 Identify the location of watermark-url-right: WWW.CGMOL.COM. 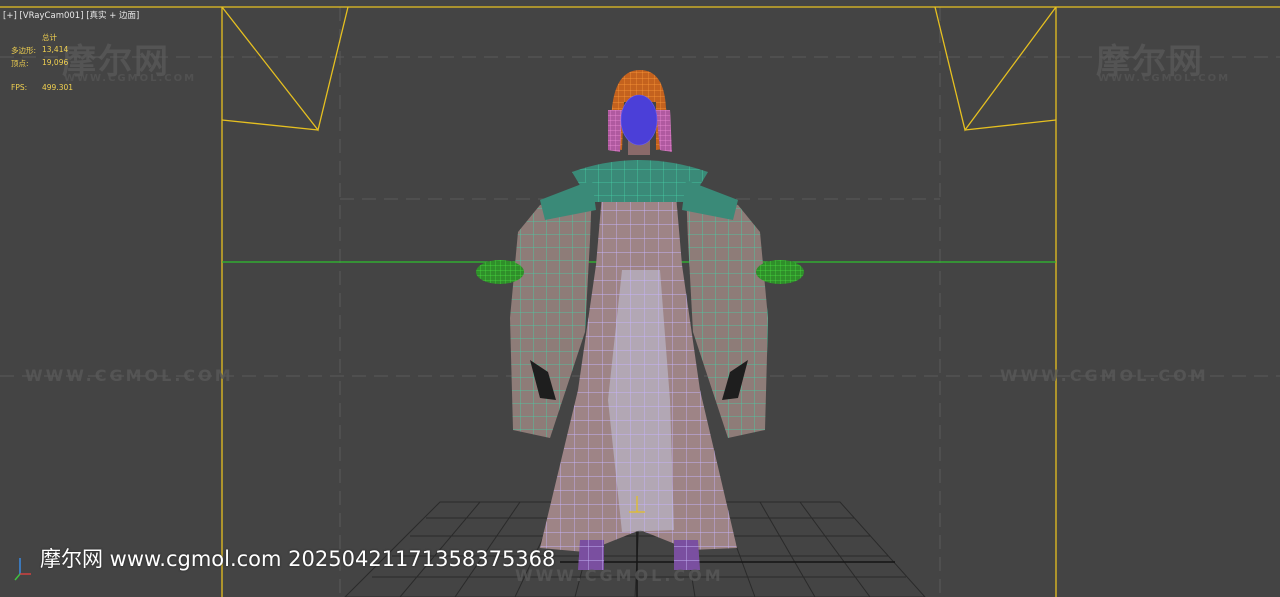
(1104, 375).